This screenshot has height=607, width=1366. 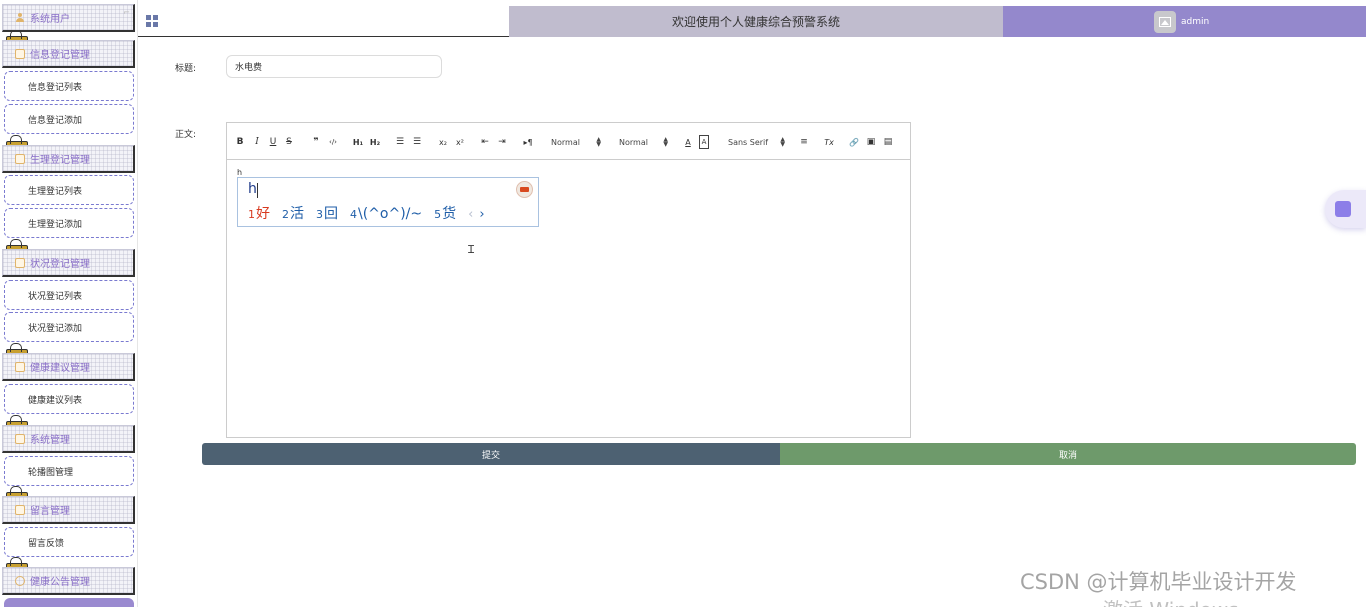 What do you see at coordinates (152, 21) in the screenshot?
I see `grid-menu-icon` at bounding box center [152, 21].